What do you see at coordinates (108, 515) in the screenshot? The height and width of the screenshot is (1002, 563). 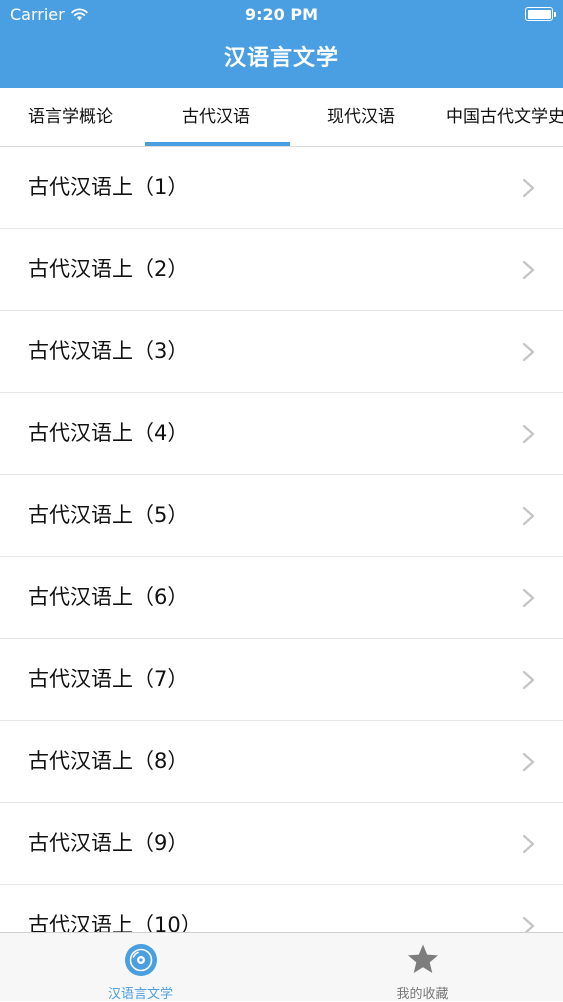 I see `list-item-label: 古代汉语上（5）` at bounding box center [108, 515].